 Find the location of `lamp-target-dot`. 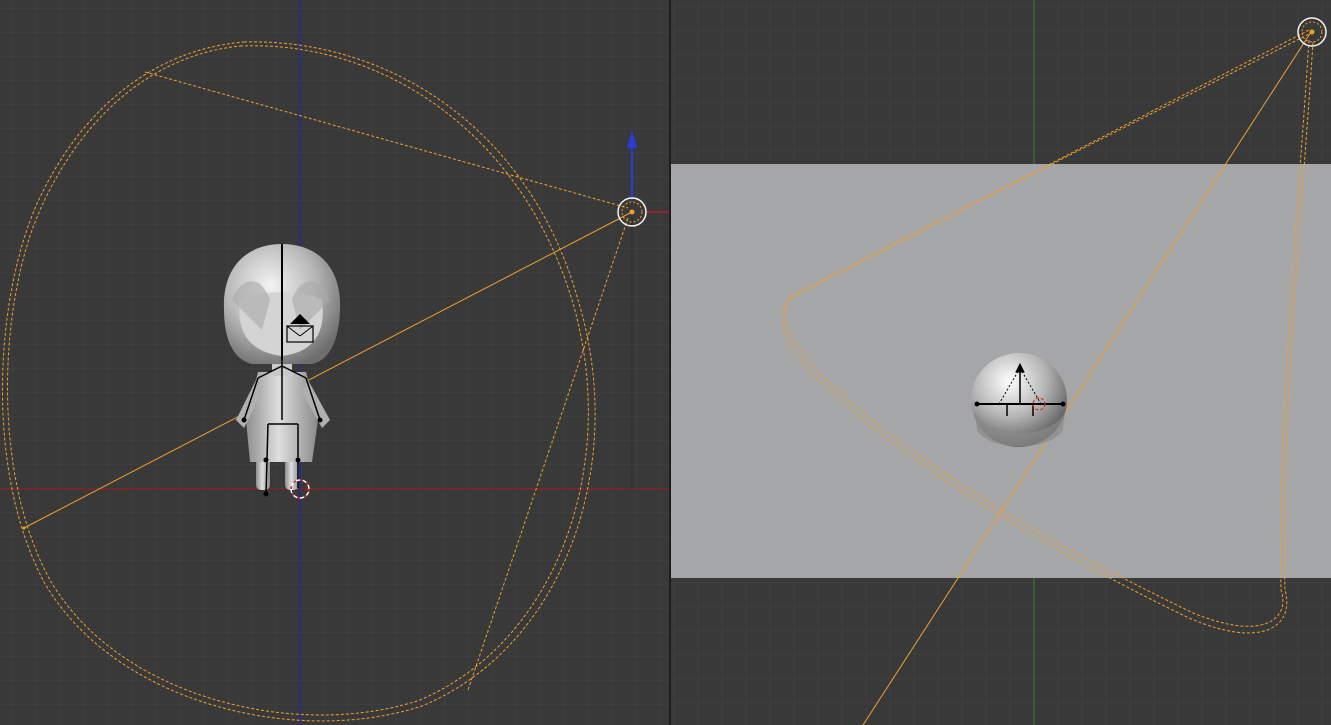

lamp-target-dot is located at coordinates (24, 528).